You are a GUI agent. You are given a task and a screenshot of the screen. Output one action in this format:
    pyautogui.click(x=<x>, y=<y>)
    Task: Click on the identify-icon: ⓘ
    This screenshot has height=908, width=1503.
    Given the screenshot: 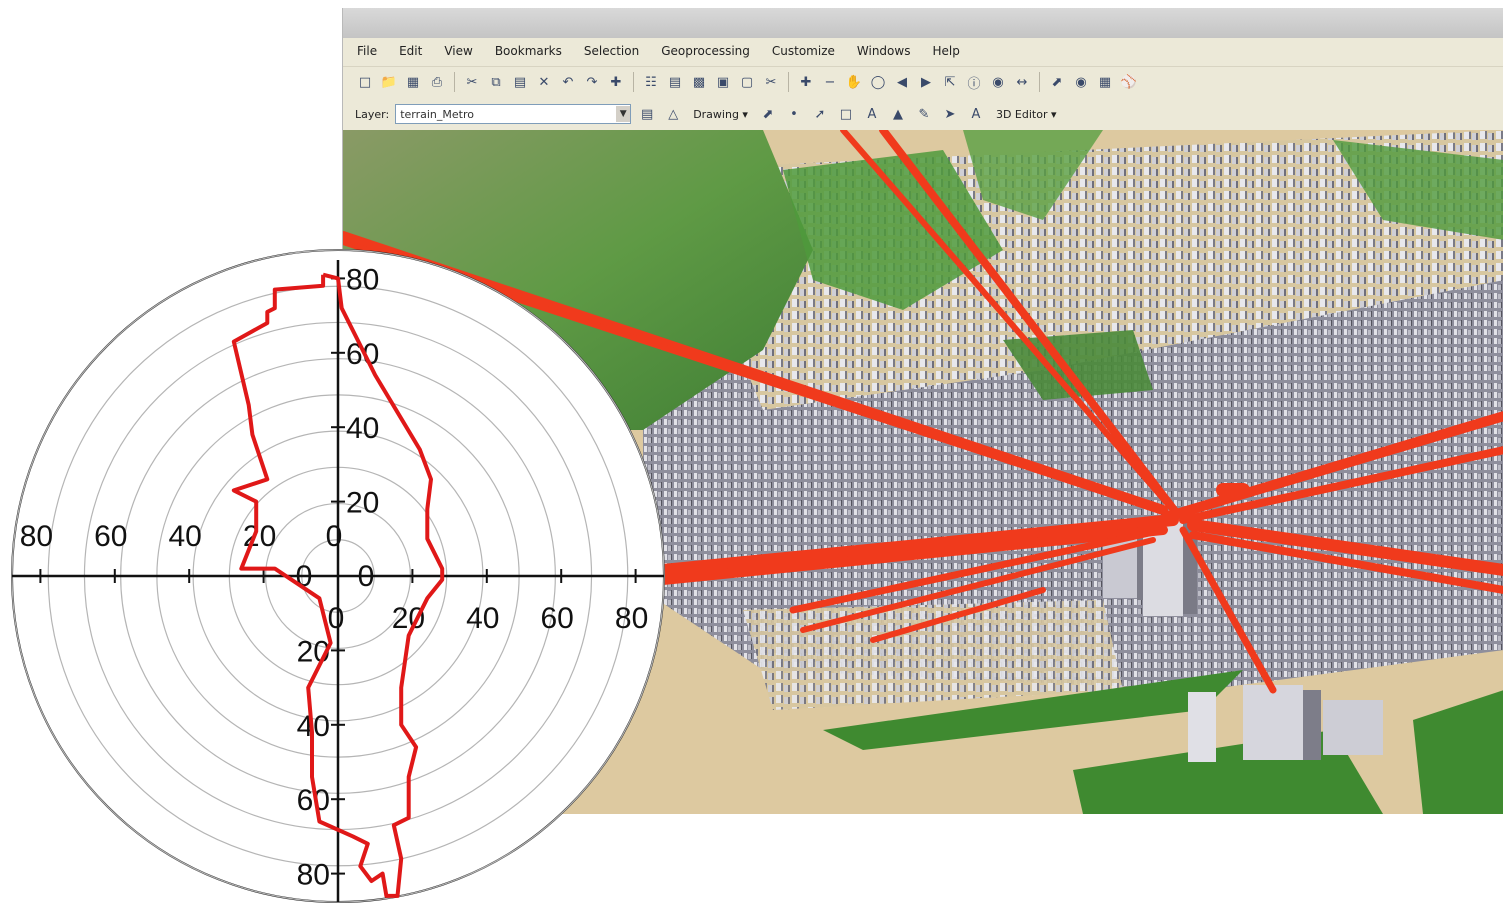 What is the action you would take?
    pyautogui.click(x=974, y=82)
    